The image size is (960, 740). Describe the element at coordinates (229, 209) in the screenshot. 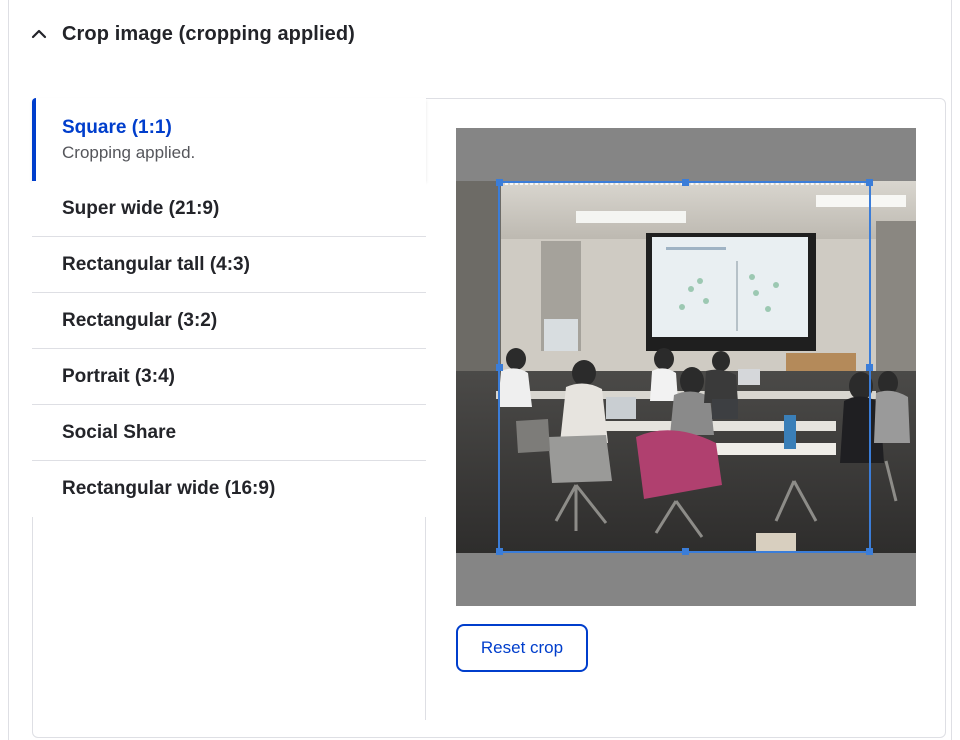

I see `tab-super-wide: Super wide (21:9)` at that location.